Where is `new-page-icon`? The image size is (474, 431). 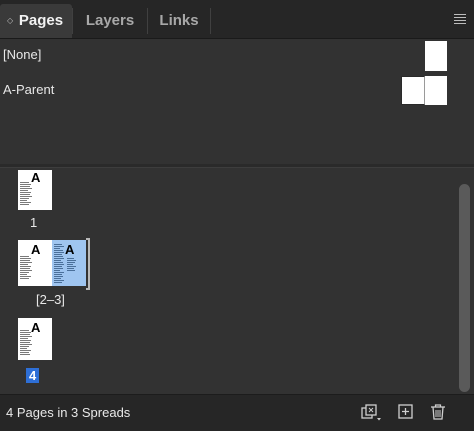
new-page-icon is located at coordinates (405, 411).